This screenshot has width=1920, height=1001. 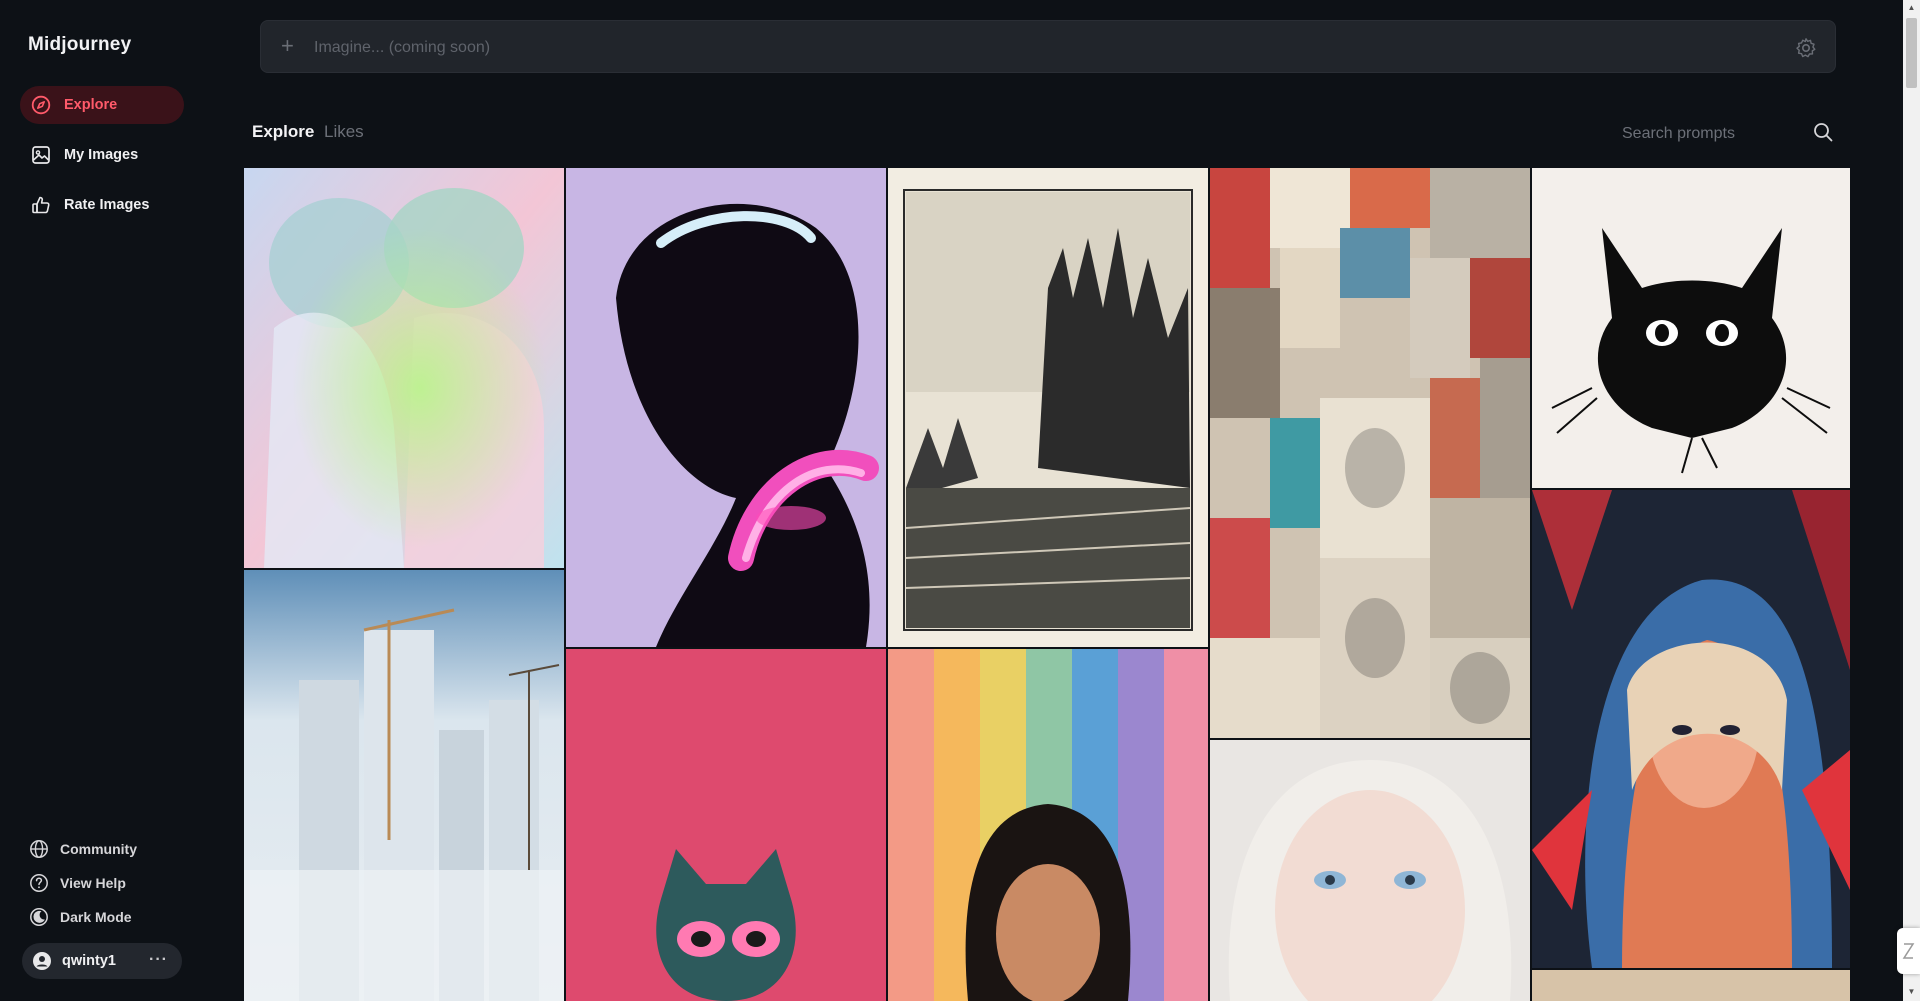 I want to click on frozen-city-image, so click(x=404, y=785).